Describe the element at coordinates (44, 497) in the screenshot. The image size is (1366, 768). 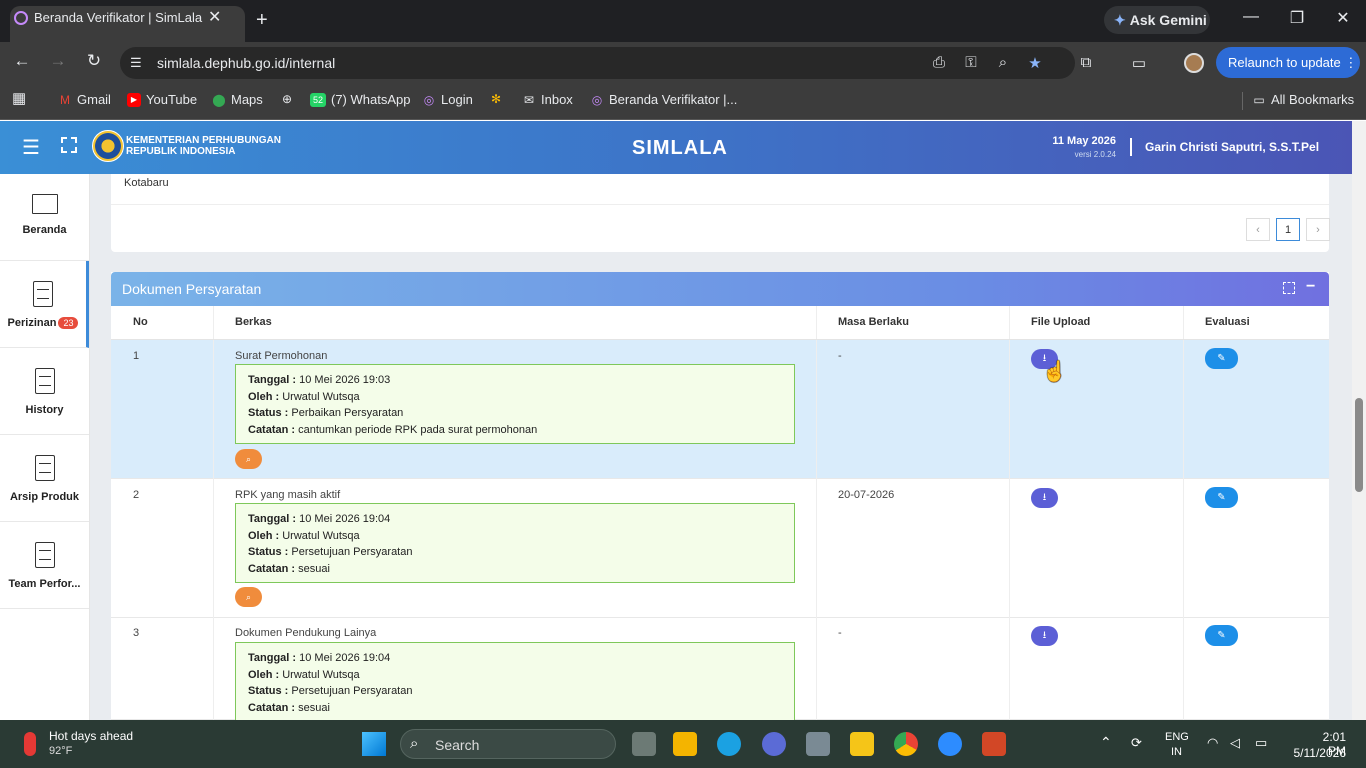
I see `sidebar-item-label: Arsip Produk` at that location.